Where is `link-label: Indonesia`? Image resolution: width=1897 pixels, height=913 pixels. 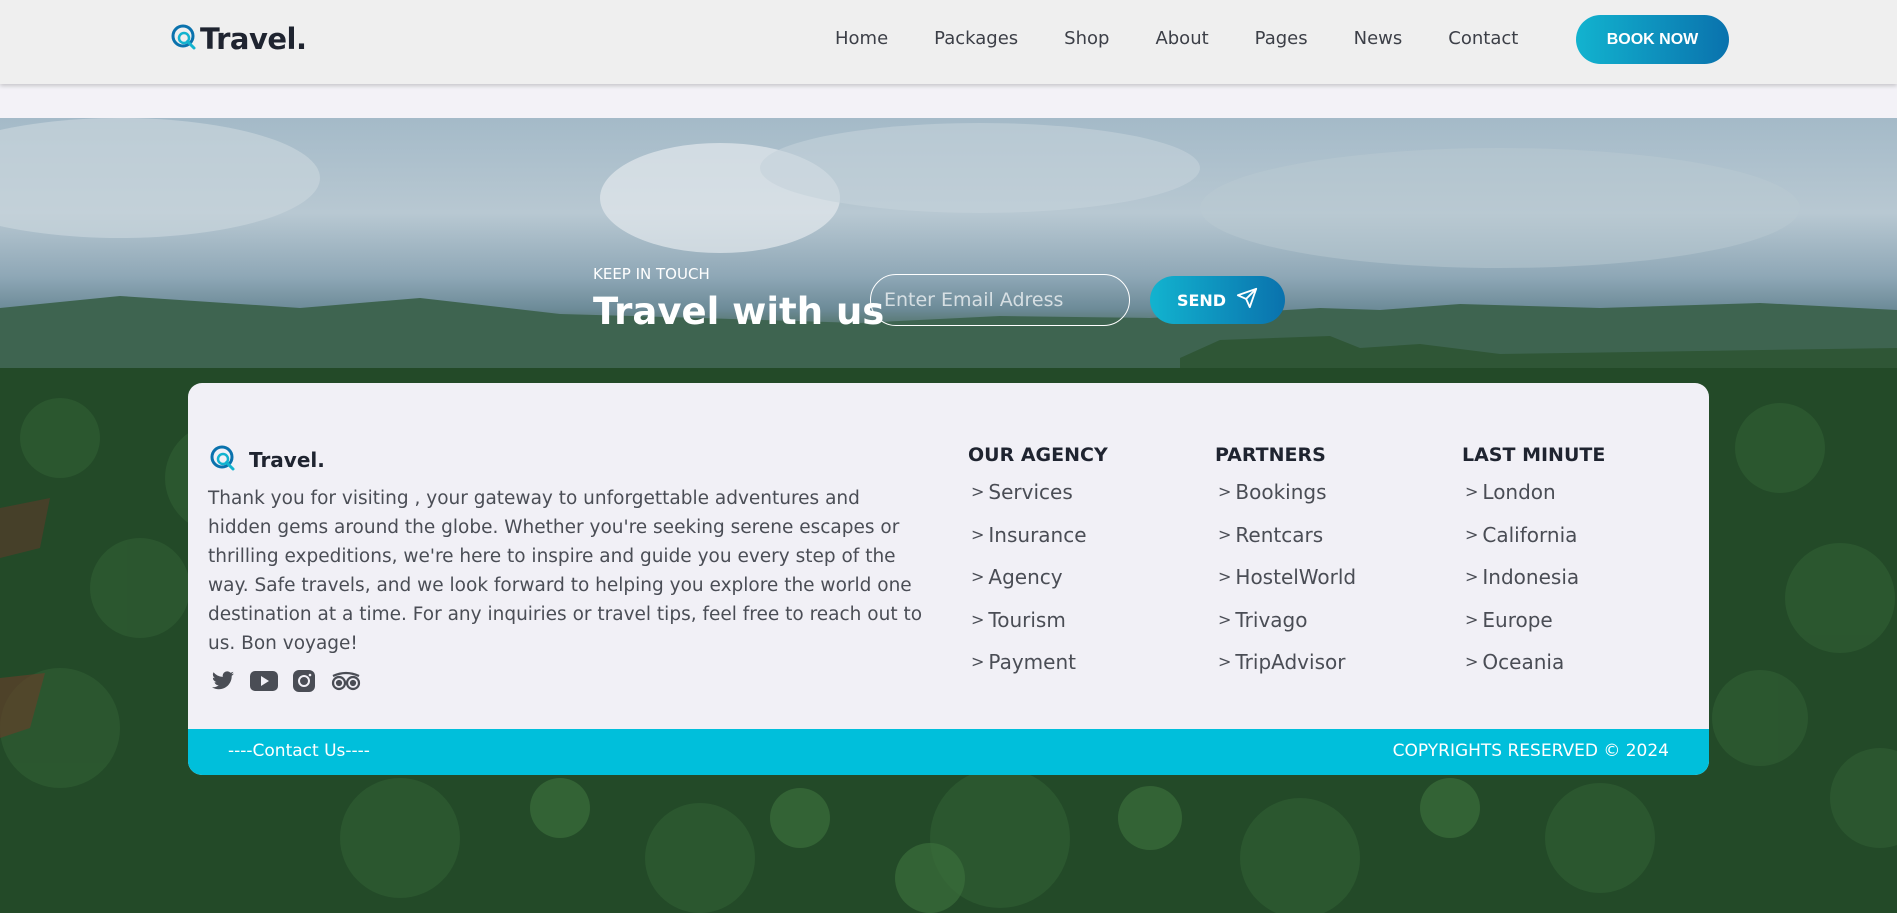
link-label: Indonesia is located at coordinates (1531, 577).